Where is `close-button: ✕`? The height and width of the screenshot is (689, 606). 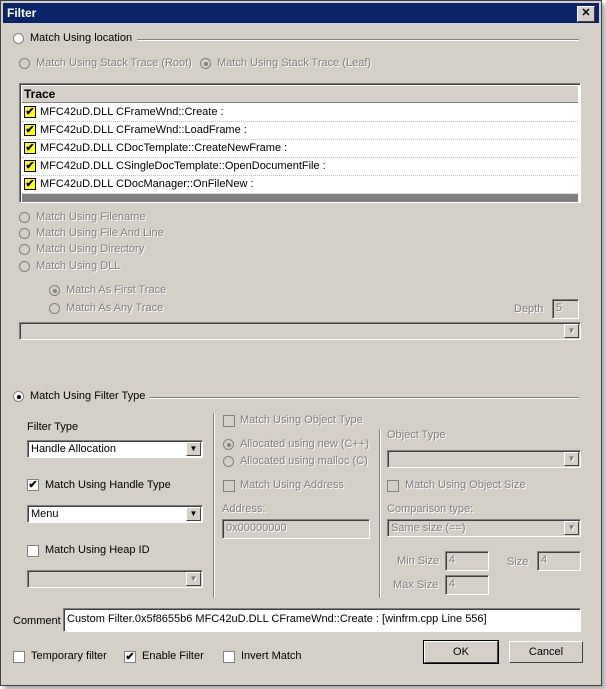
close-button: ✕ is located at coordinates (586, 14).